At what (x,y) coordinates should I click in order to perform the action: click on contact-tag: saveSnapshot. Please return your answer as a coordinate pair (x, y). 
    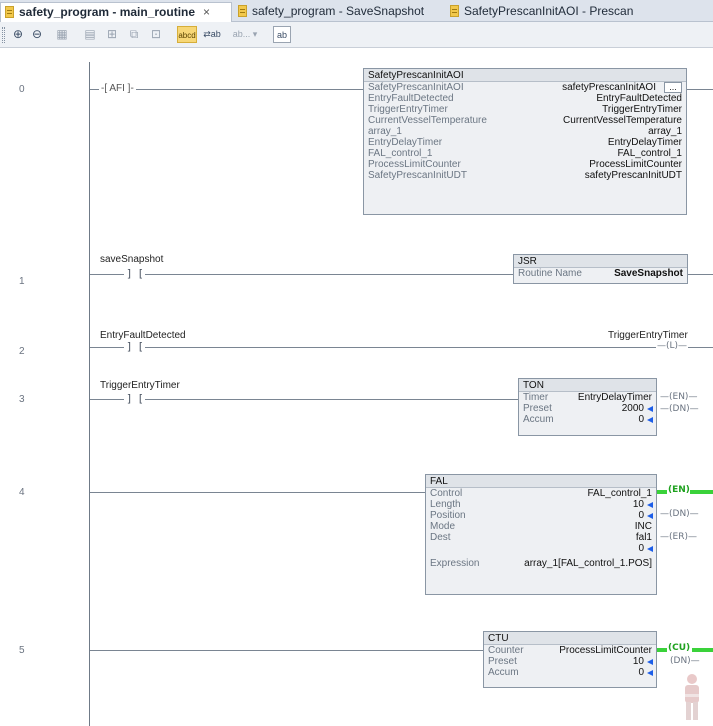
    Looking at the image, I should click on (131, 259).